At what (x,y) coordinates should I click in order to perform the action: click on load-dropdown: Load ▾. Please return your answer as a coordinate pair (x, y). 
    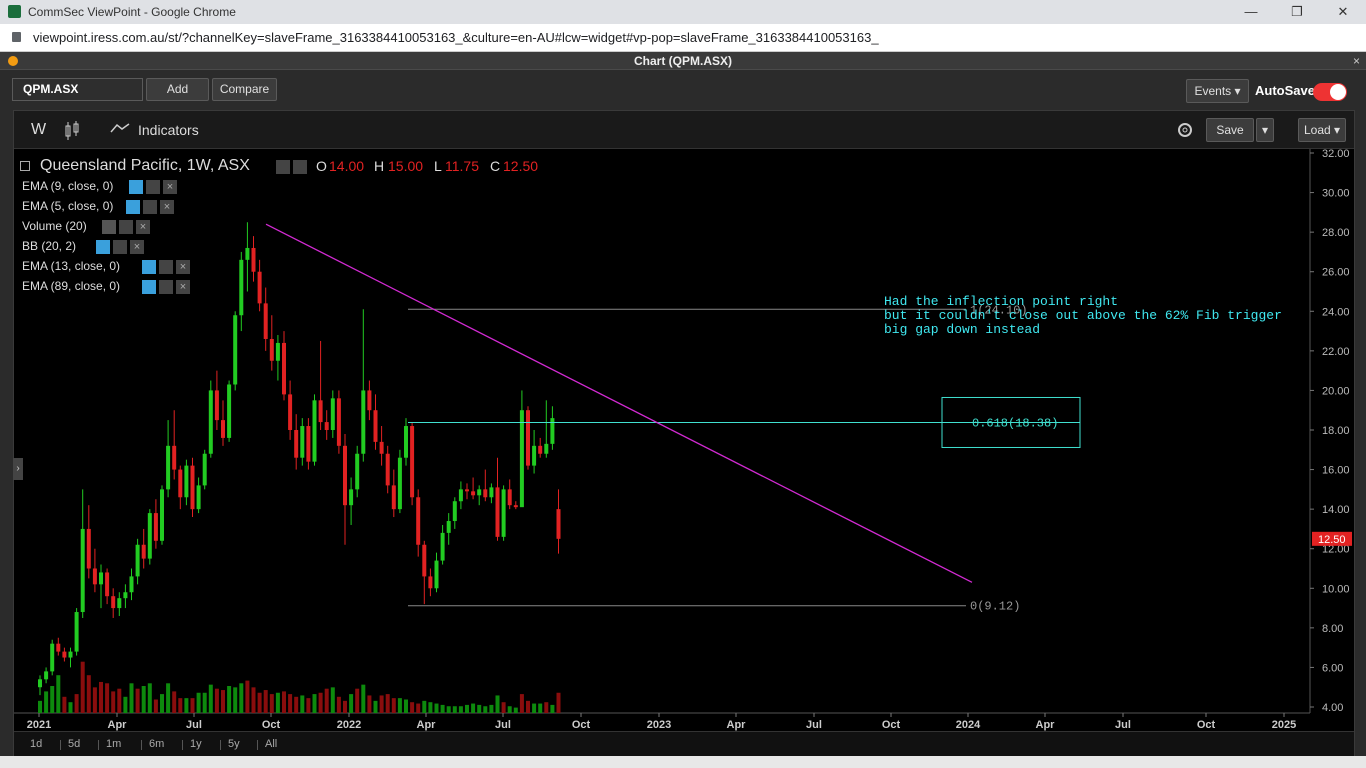
    Looking at the image, I should click on (1322, 130).